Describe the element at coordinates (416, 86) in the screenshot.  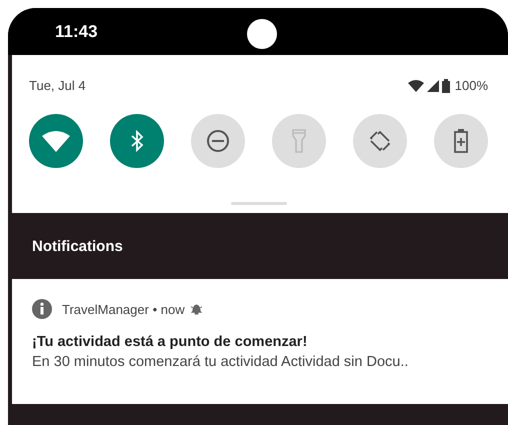
I see `wifi-signal-icon` at that location.